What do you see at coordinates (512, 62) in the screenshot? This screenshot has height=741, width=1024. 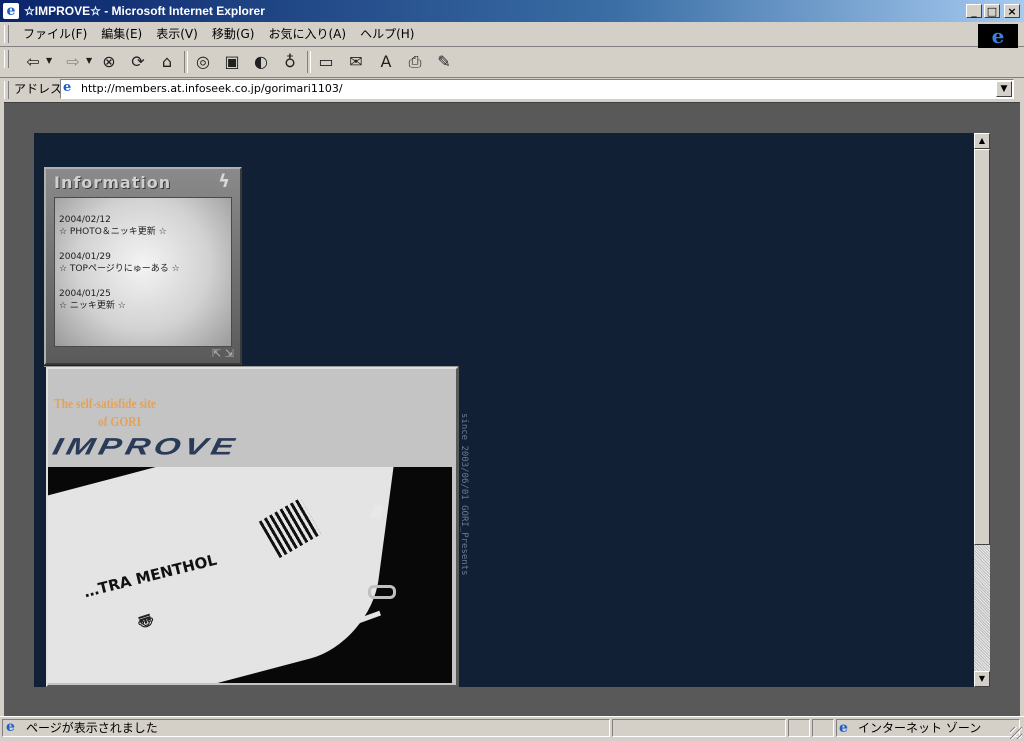 I see `toolbar: ⇦ ▼ ⇨ ▼ ⊗ ⟳ ⌂ ◎ ▣ ◐ ♁ ▭ ✉ A ⎙ ✎` at bounding box center [512, 62].